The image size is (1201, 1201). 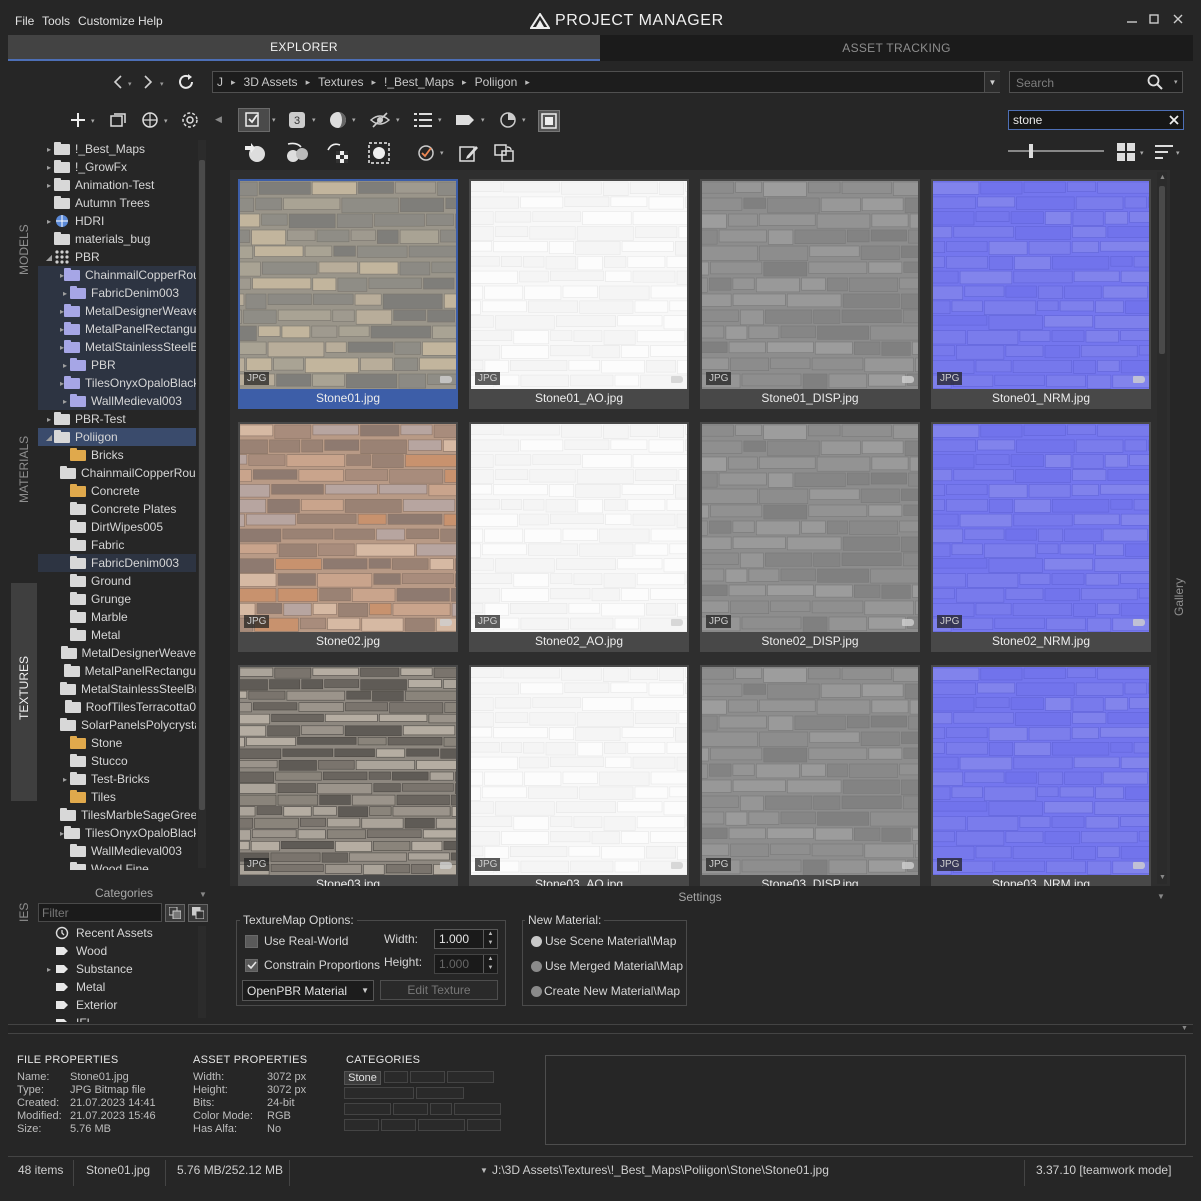 What do you see at coordinates (536, 991) in the screenshot?
I see `radio-create-new-material` at bounding box center [536, 991].